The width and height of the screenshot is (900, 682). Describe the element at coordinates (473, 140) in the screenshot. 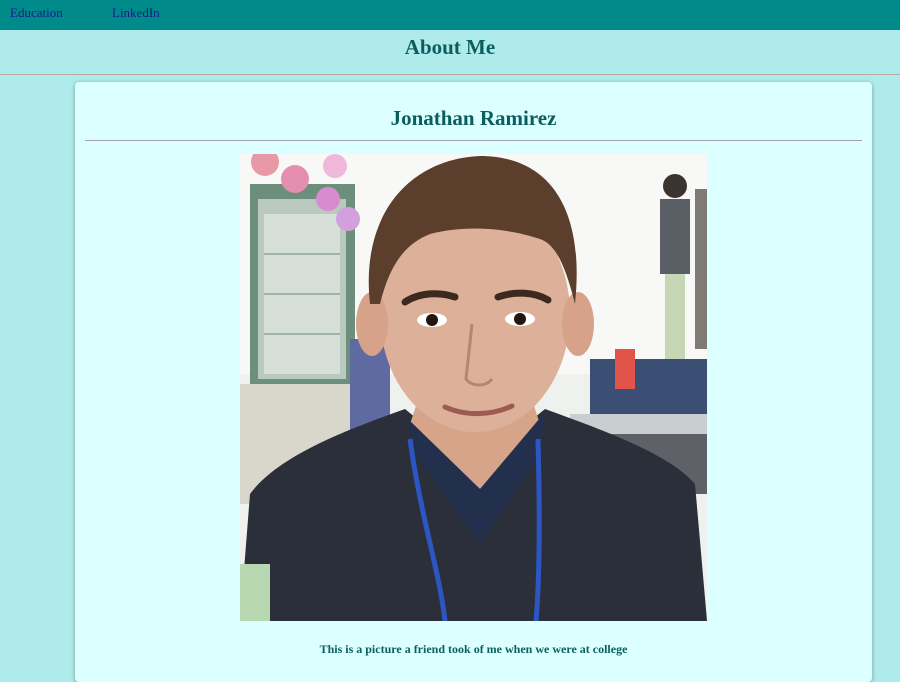

I see `divider` at that location.